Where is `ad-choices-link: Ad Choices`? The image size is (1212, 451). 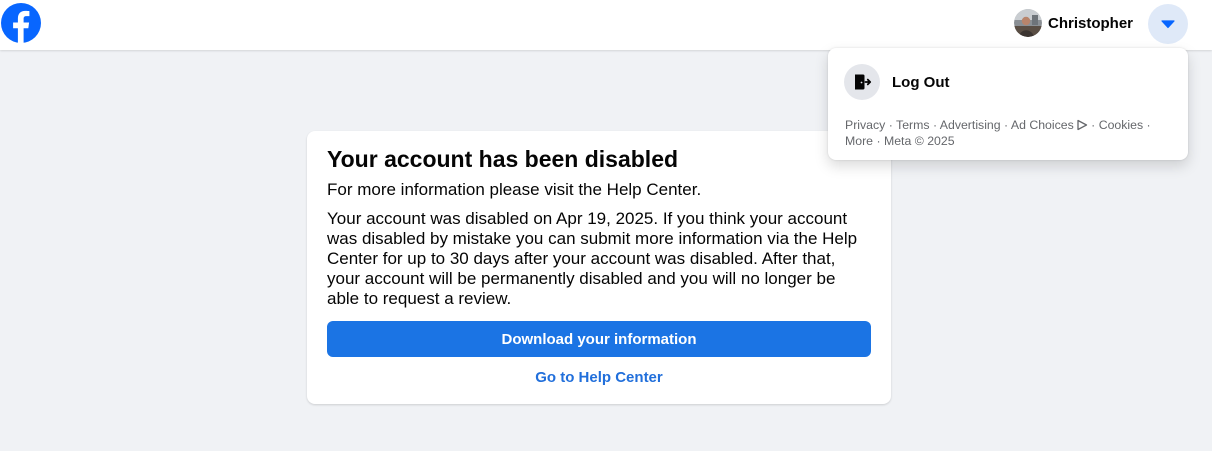 ad-choices-link: Ad Choices is located at coordinates (1049, 125).